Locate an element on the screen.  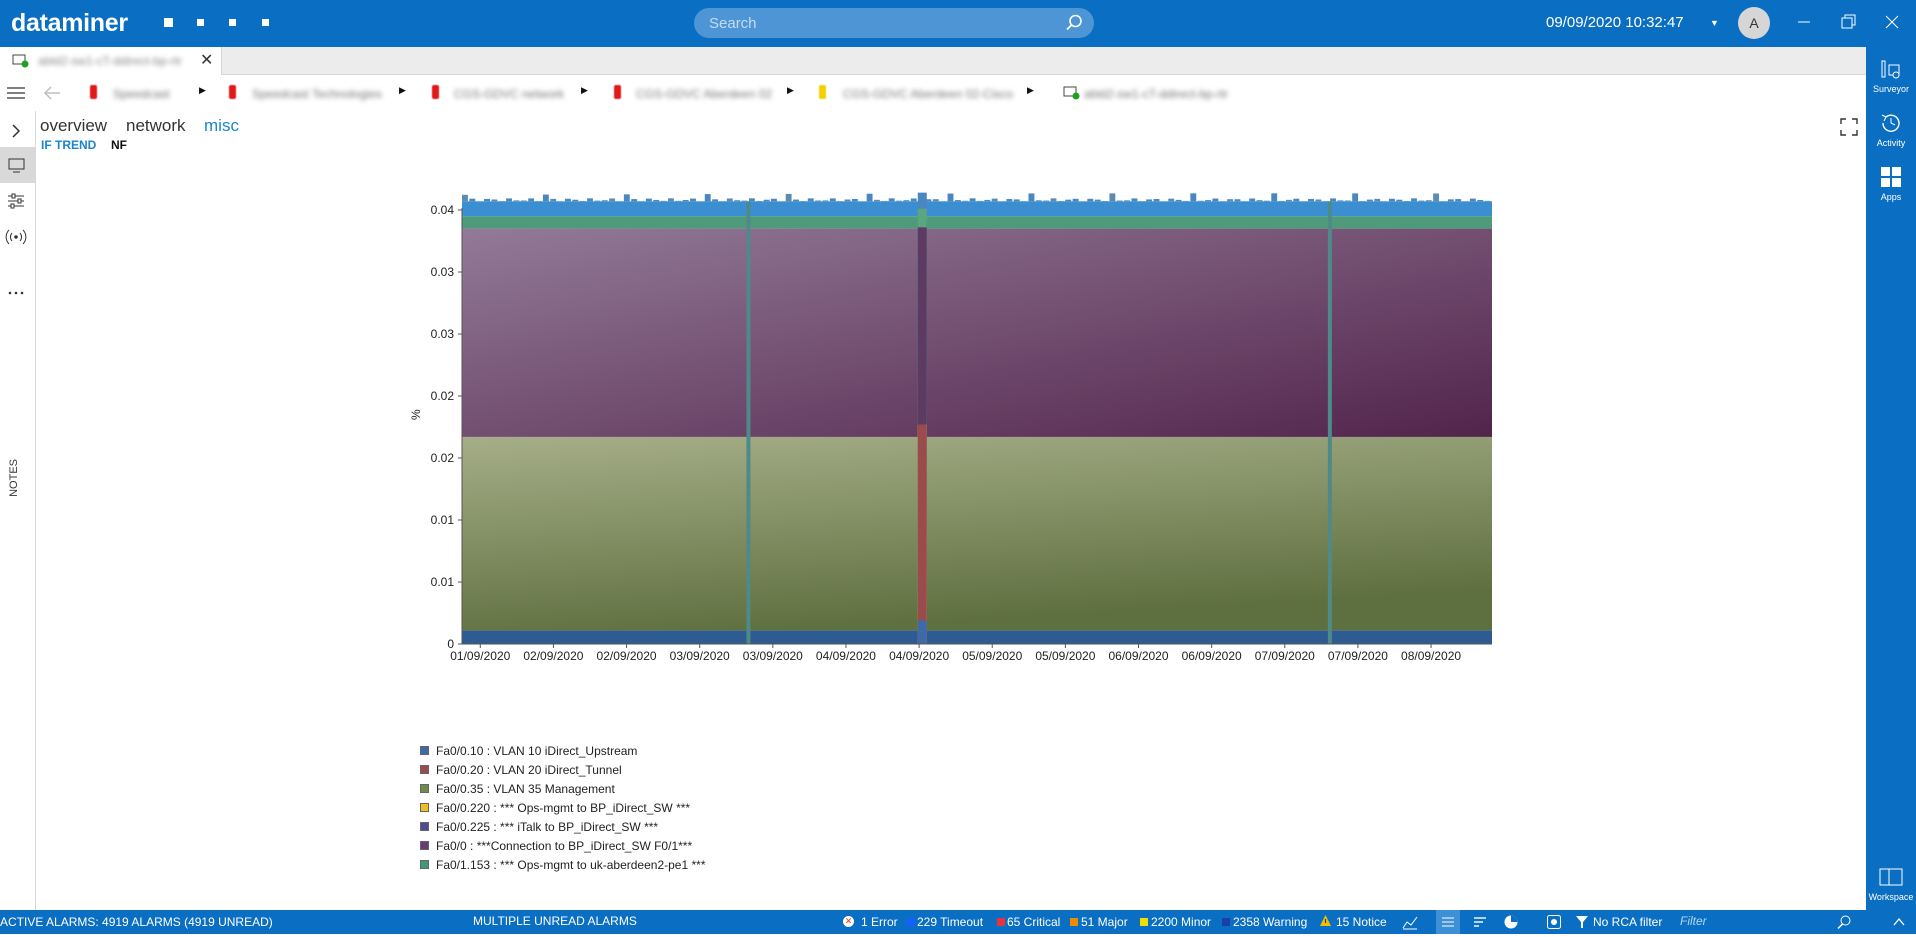
y-tick-label: 0.02 is located at coordinates (443, 396).